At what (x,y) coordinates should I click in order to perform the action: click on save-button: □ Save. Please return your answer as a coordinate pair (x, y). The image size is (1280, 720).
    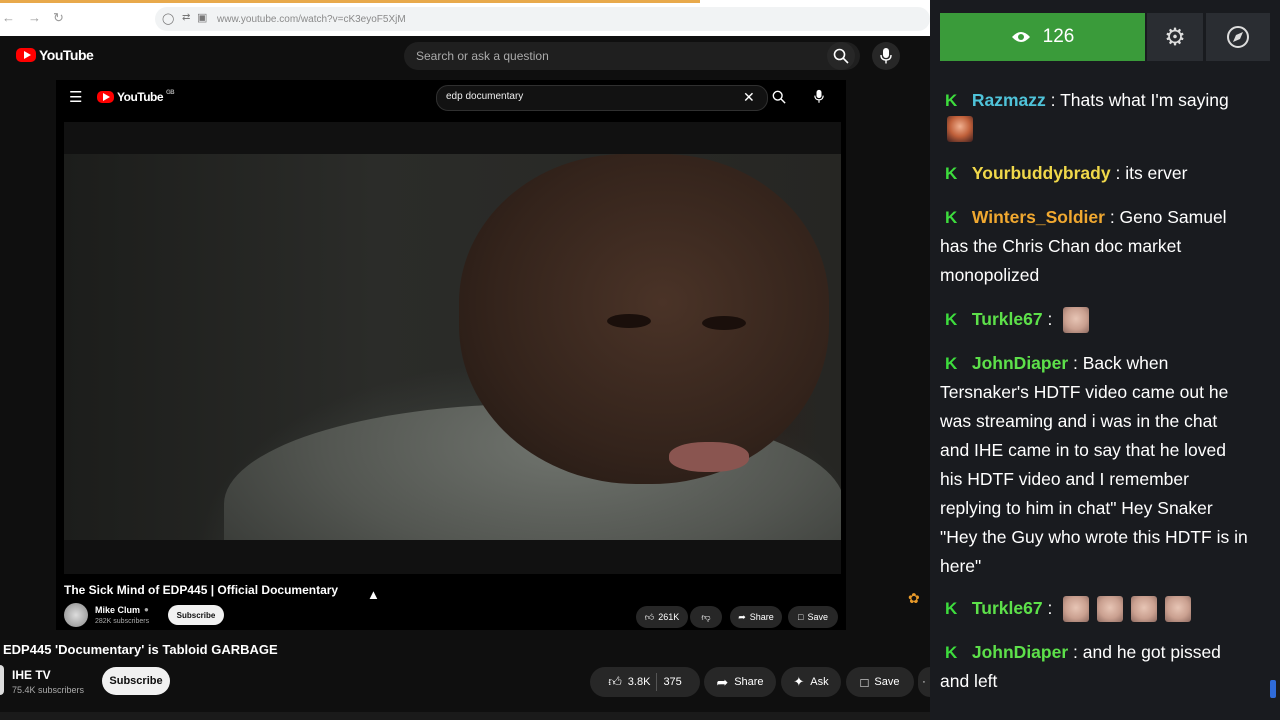
    Looking at the image, I should click on (880, 682).